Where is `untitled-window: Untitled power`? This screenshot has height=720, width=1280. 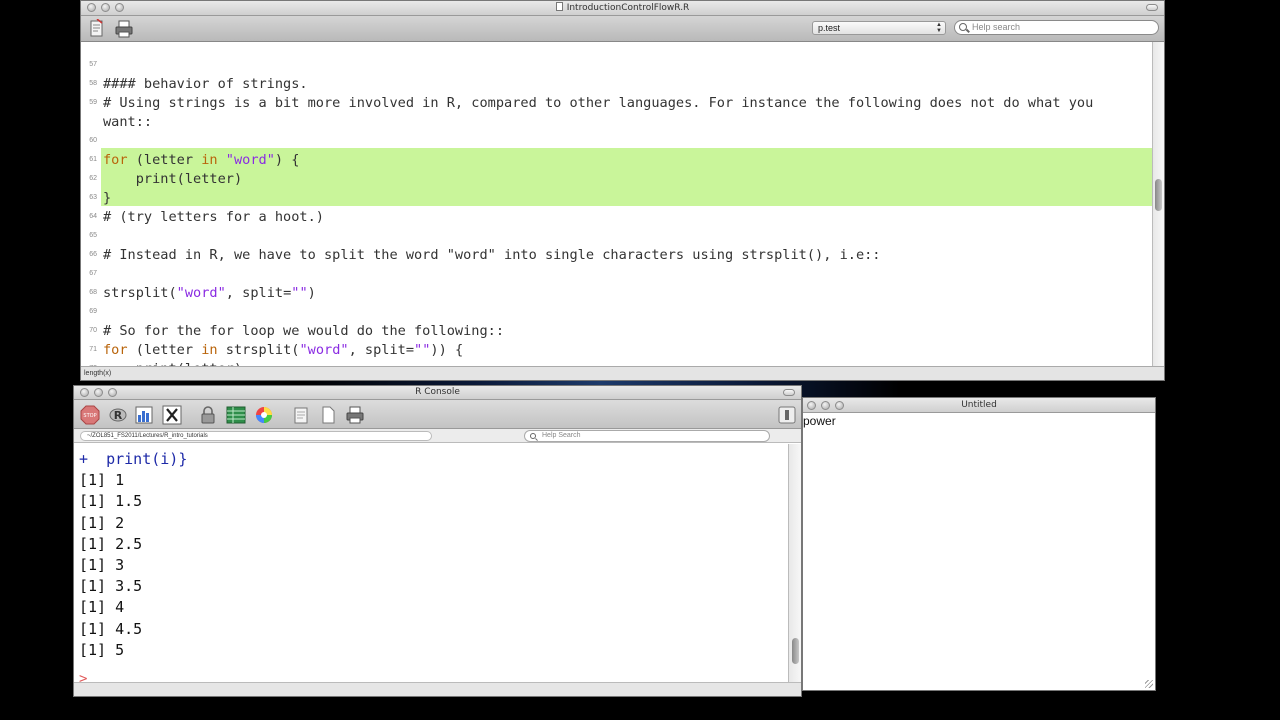
untitled-window: Untitled power is located at coordinates (979, 544).